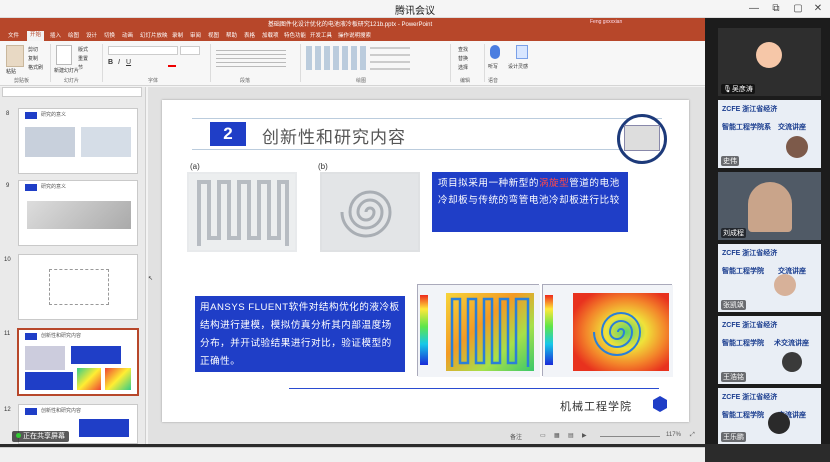  What do you see at coordinates (361, 81) in the screenshot?
I see `group-drawing: 绘图` at bounding box center [361, 81].